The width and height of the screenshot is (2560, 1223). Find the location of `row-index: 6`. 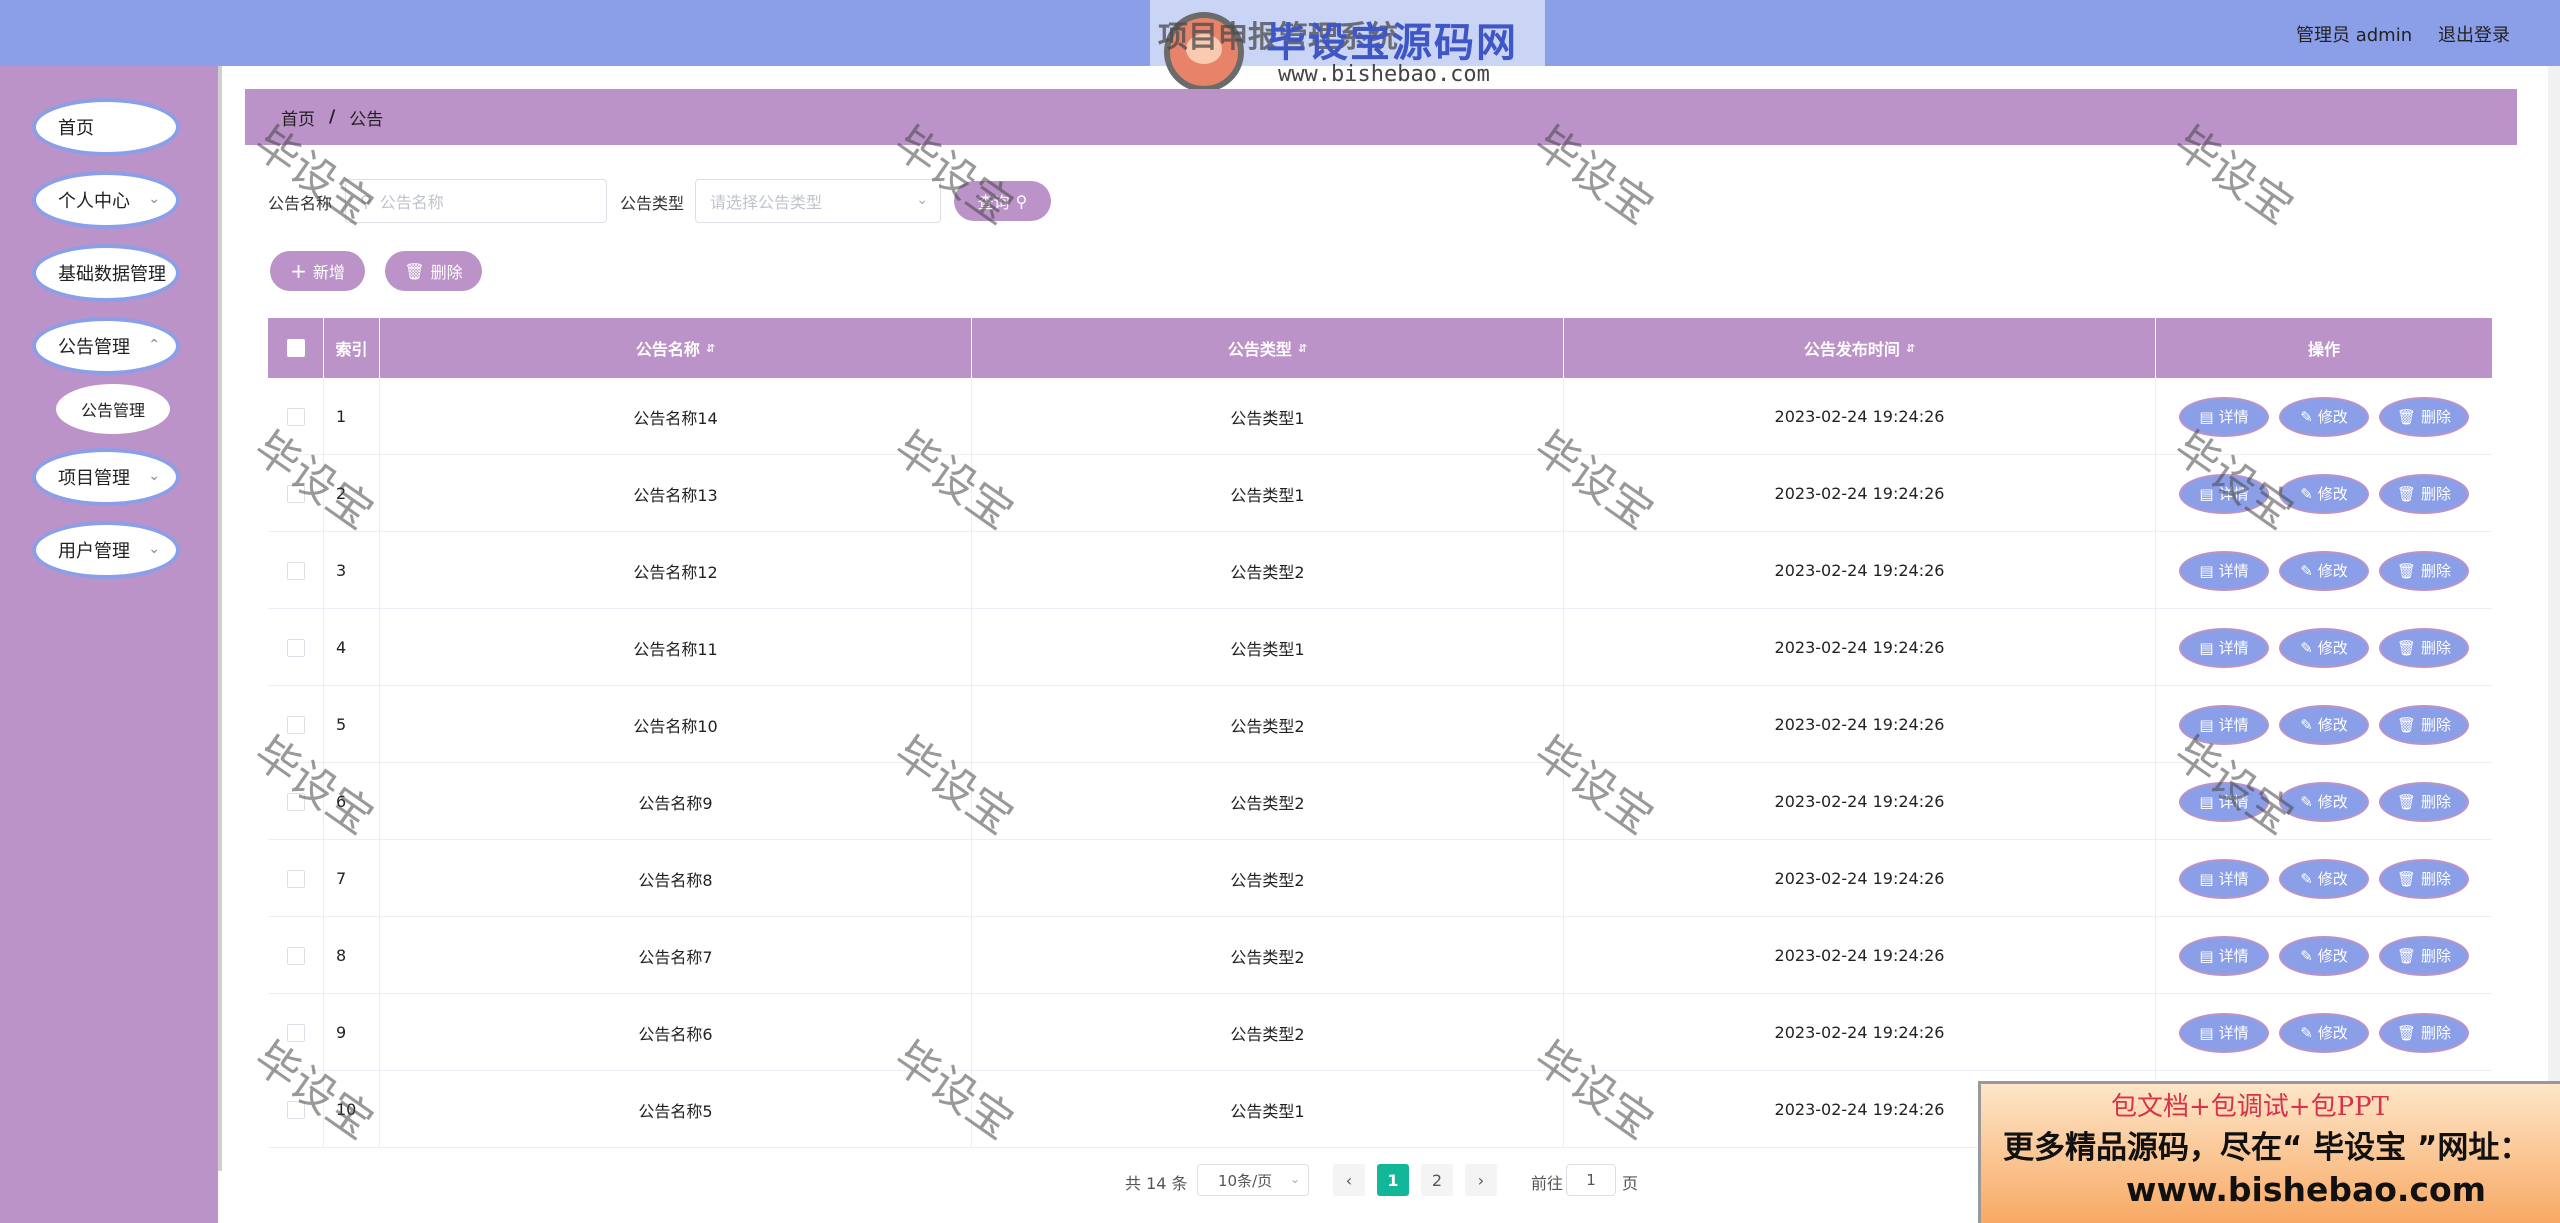

row-index: 6 is located at coordinates (352, 801).